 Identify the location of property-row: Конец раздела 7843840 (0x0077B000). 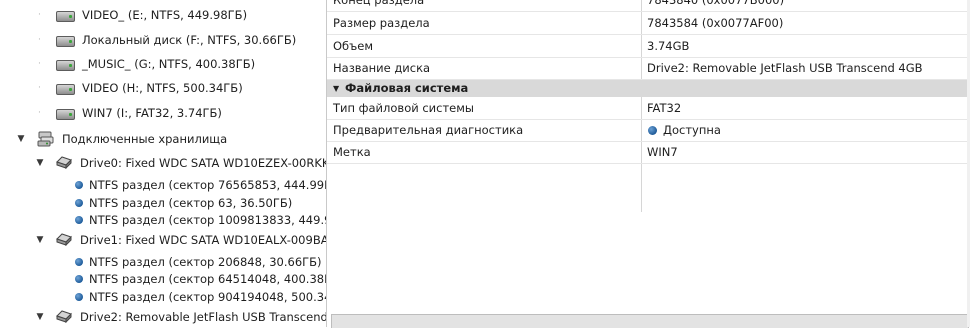
(648, 6).